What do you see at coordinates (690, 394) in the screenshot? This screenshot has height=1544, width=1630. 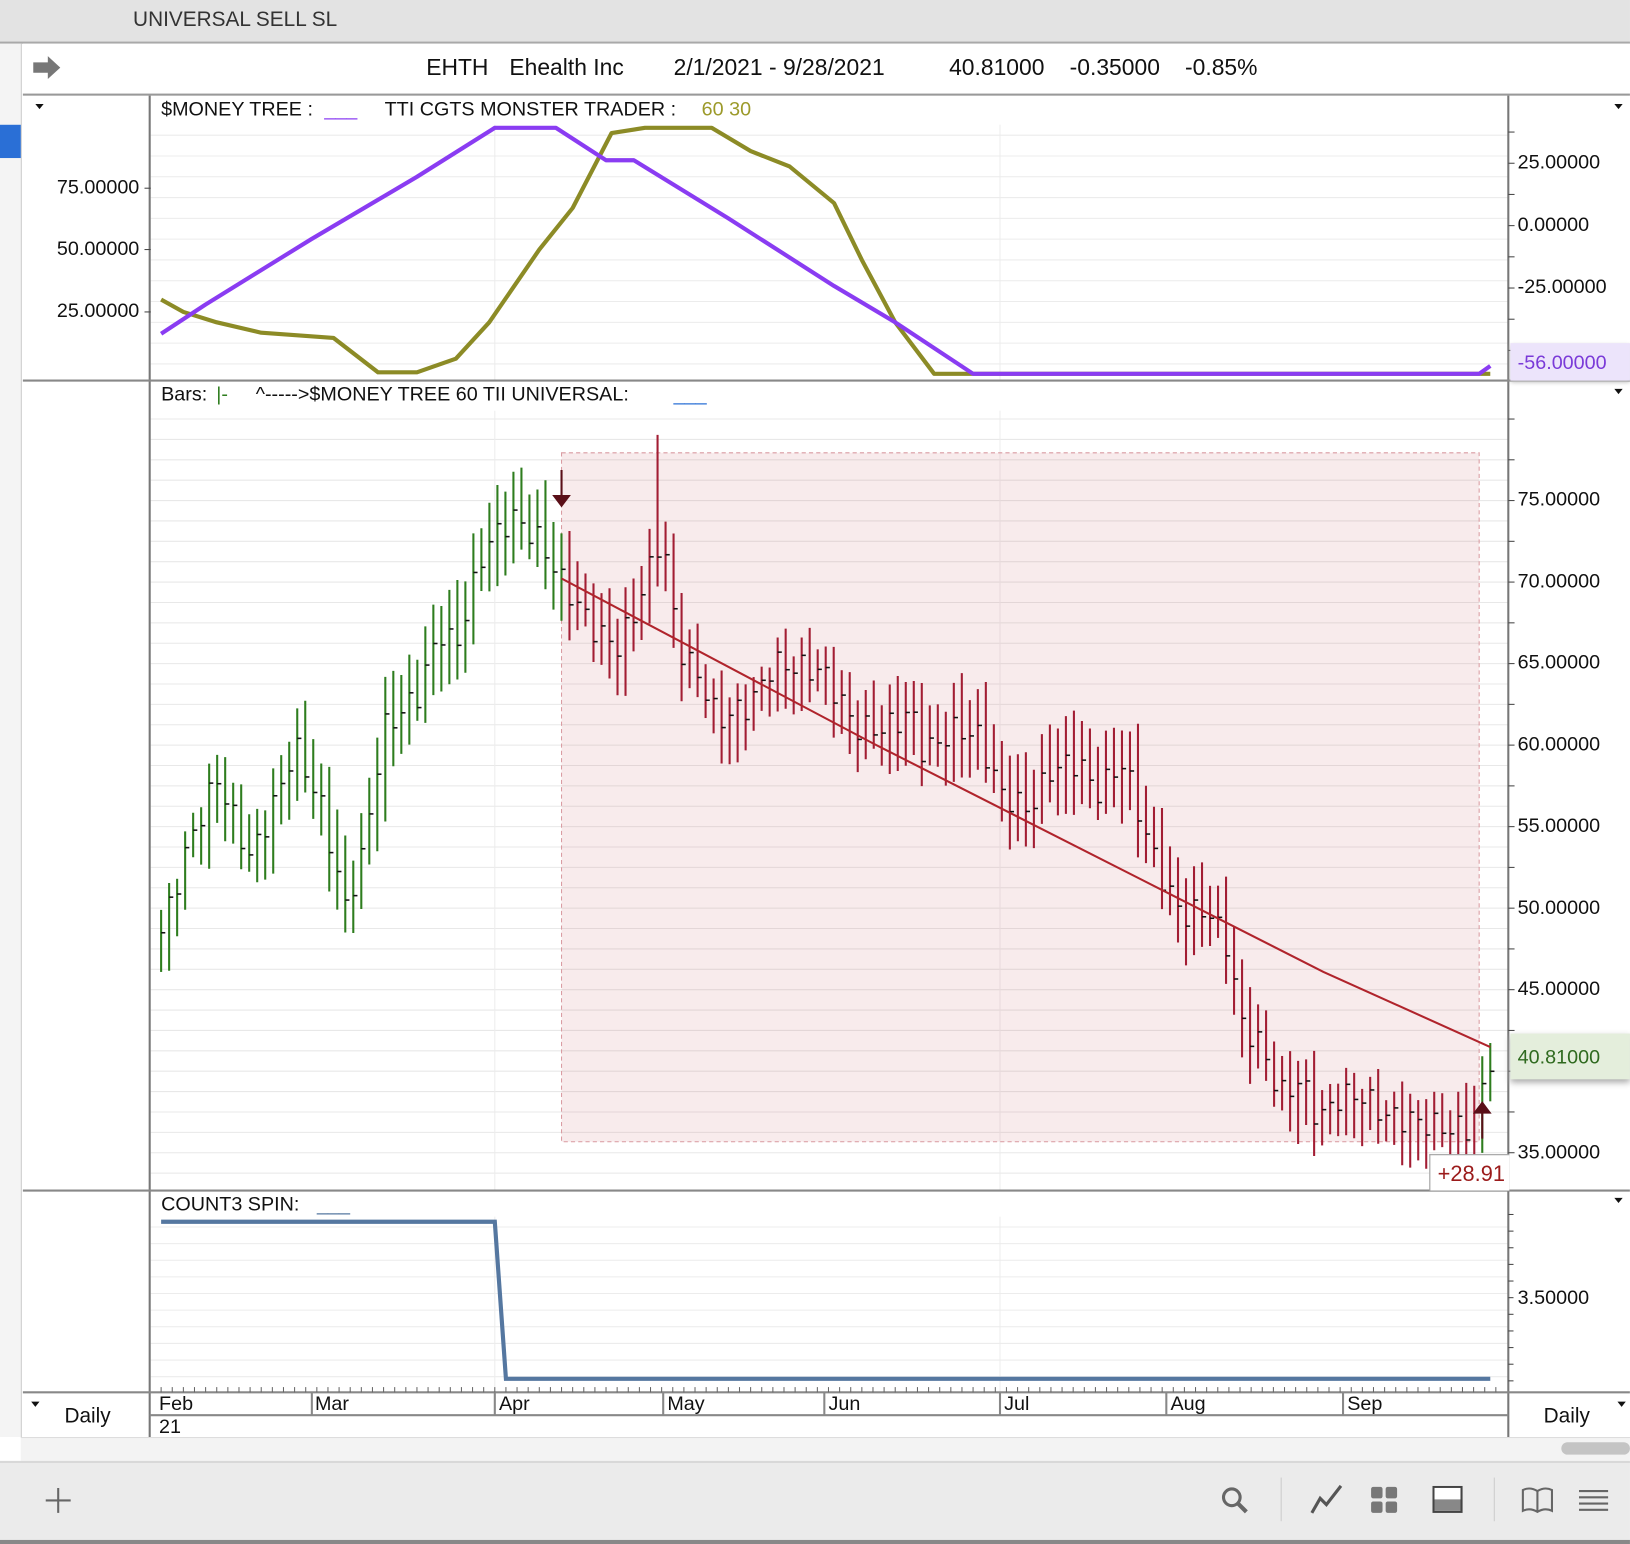 I see `universal-swatch: ___` at bounding box center [690, 394].